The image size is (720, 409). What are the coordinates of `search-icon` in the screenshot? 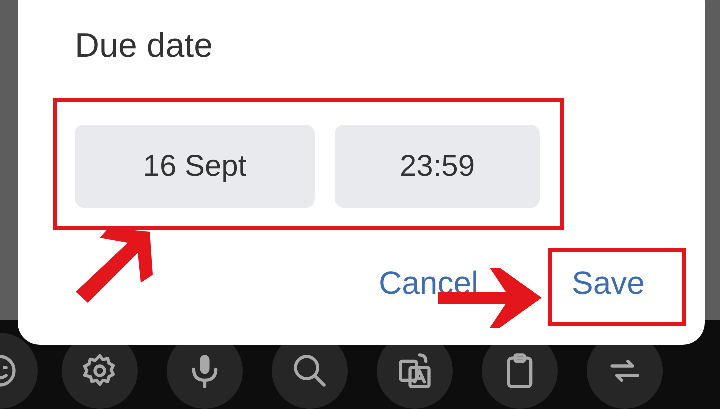 It's located at (310, 371).